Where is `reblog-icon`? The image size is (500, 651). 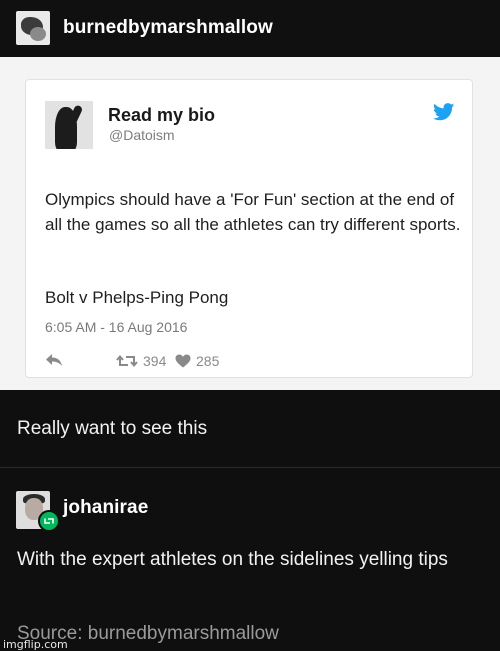 reblog-icon is located at coordinates (49, 521).